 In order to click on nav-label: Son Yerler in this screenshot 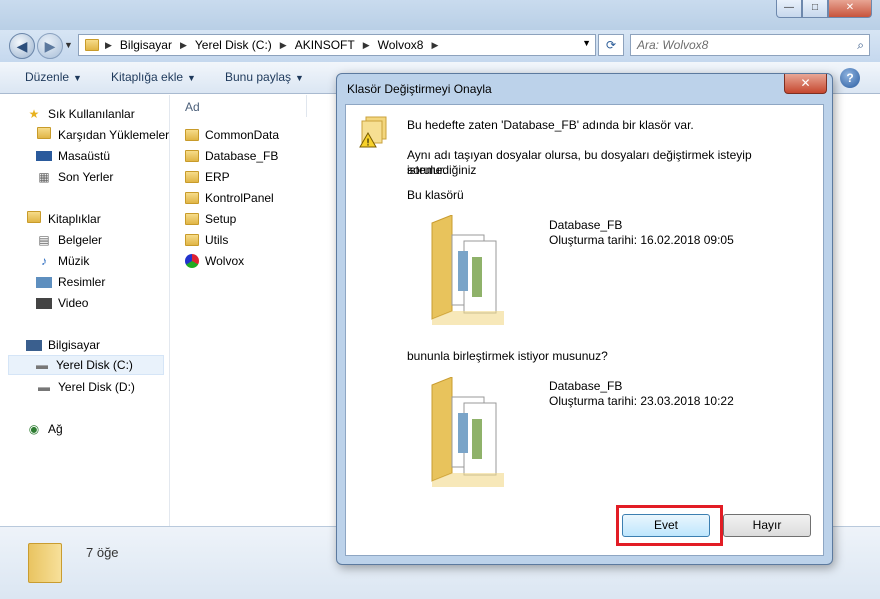, I will do `click(86, 177)`.